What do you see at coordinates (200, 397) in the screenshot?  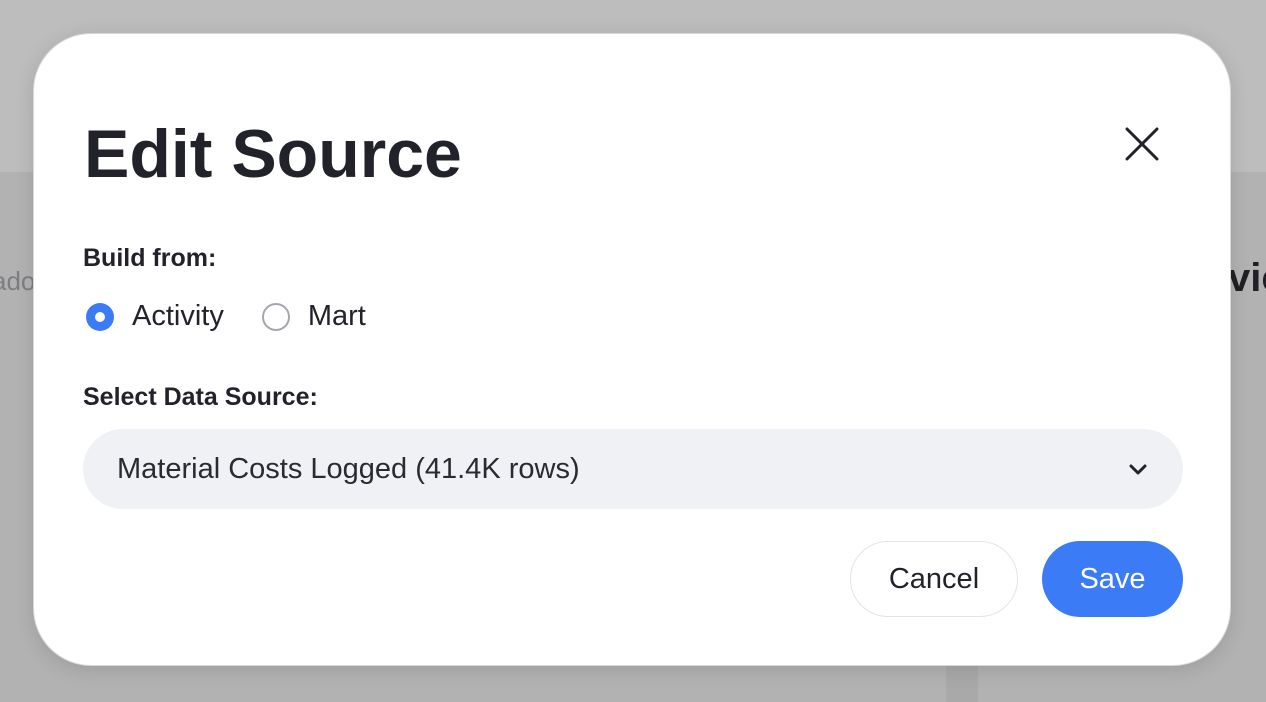 I see `data-source-label: Select Data Source:` at bounding box center [200, 397].